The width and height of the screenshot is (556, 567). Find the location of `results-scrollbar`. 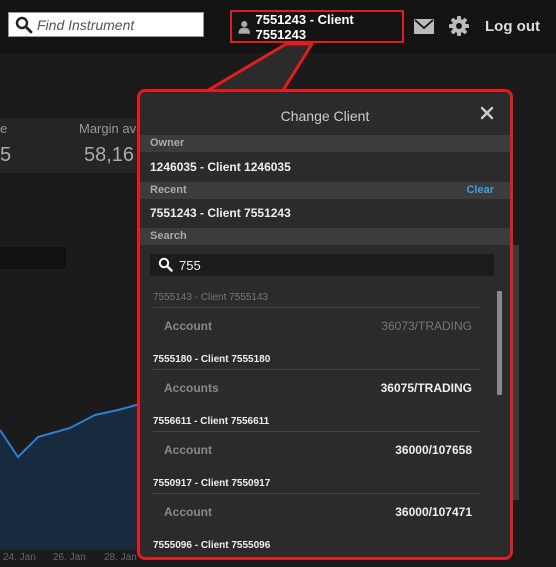

results-scrollbar is located at coordinates (499, 343).